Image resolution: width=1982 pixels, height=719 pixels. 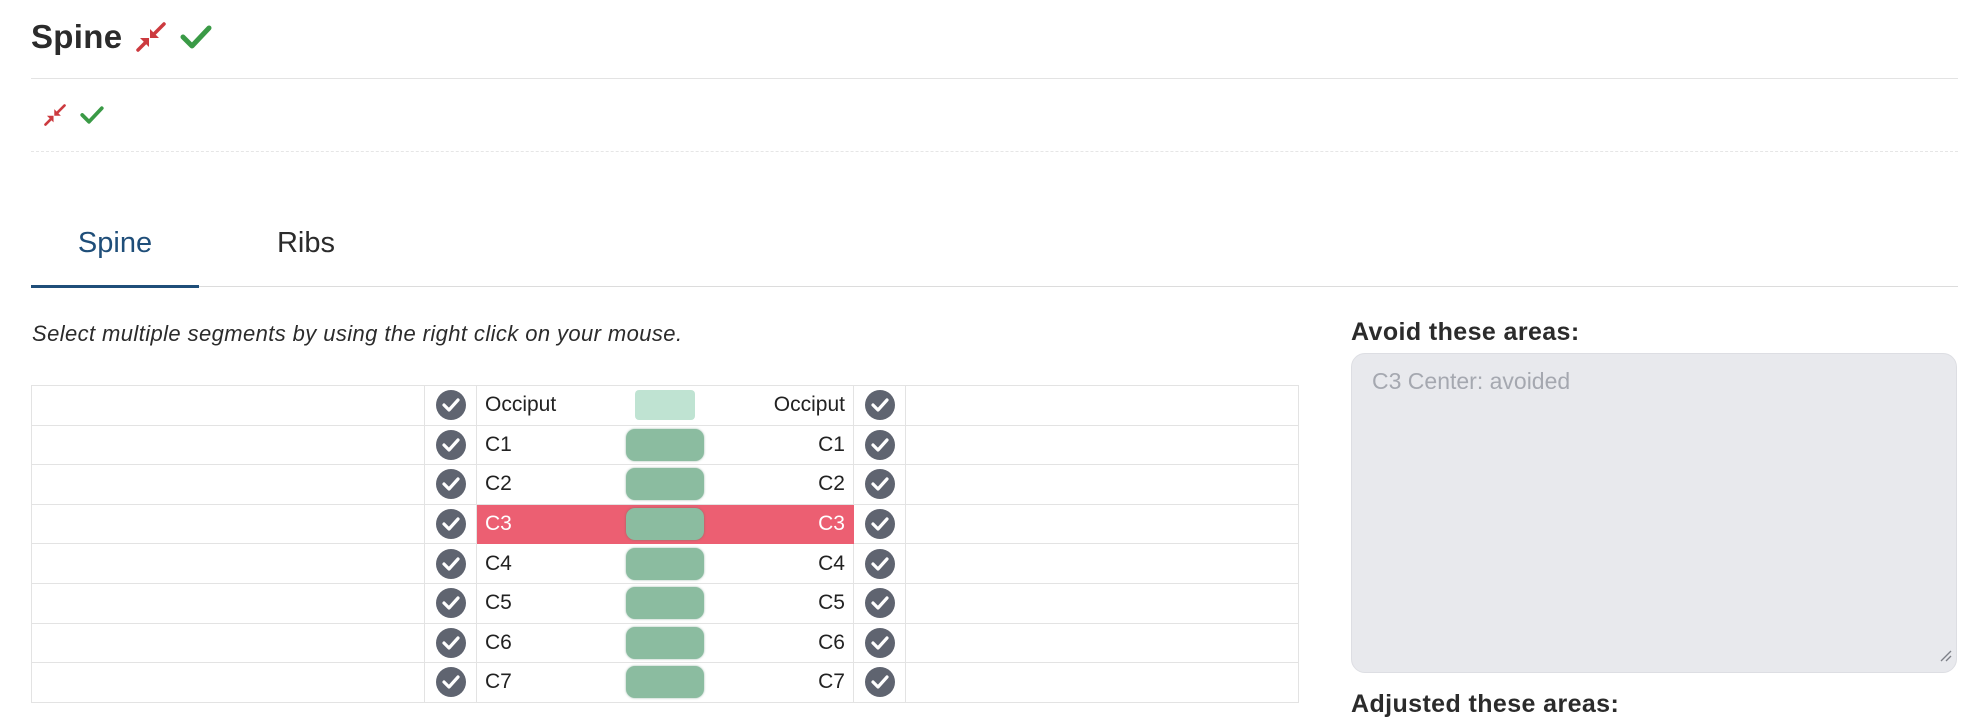 What do you see at coordinates (831, 484) in the screenshot?
I see `segment-label-right: C2` at bounding box center [831, 484].